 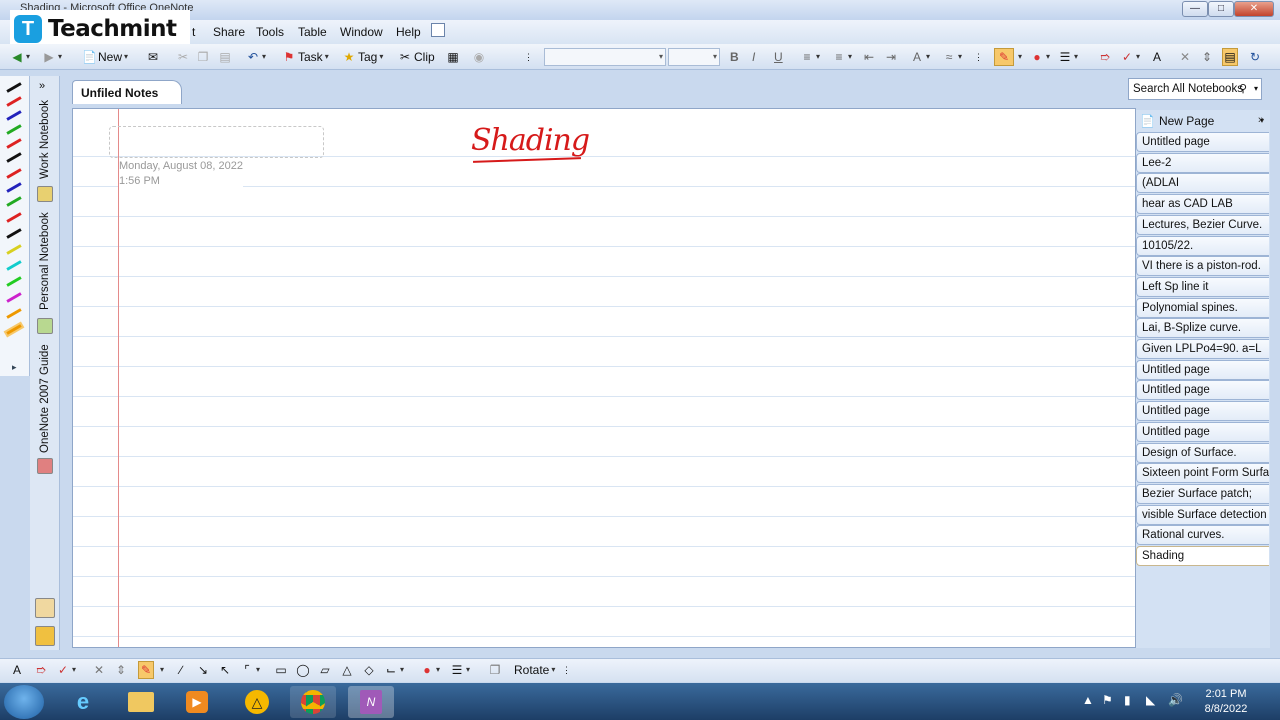 I want to click on page-tab-item: 10105/22., so click(x=1202, y=245).